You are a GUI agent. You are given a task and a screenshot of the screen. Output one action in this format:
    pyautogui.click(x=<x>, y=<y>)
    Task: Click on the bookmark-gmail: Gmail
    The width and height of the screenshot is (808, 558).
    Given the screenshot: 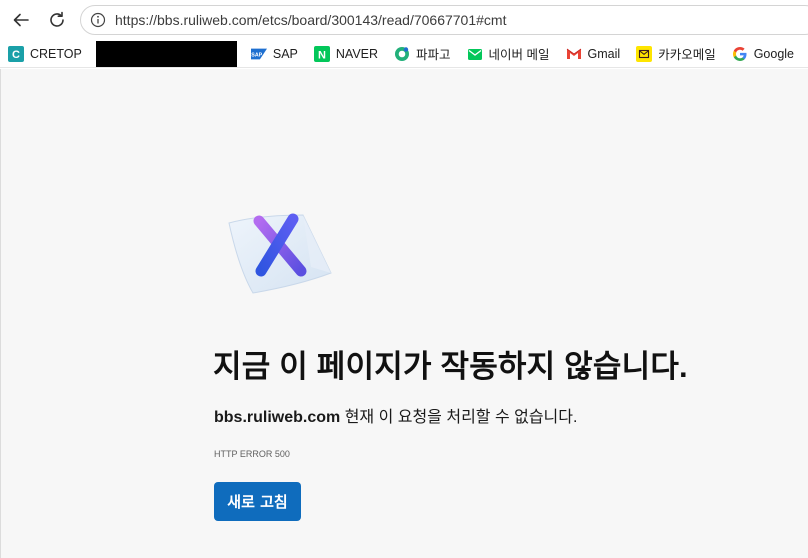 What is the action you would take?
    pyautogui.click(x=593, y=53)
    